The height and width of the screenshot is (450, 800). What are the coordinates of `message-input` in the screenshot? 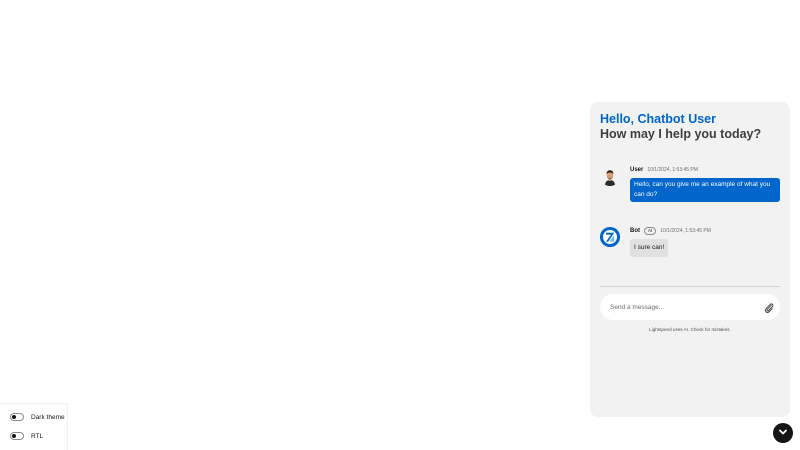 It's located at (680, 307).